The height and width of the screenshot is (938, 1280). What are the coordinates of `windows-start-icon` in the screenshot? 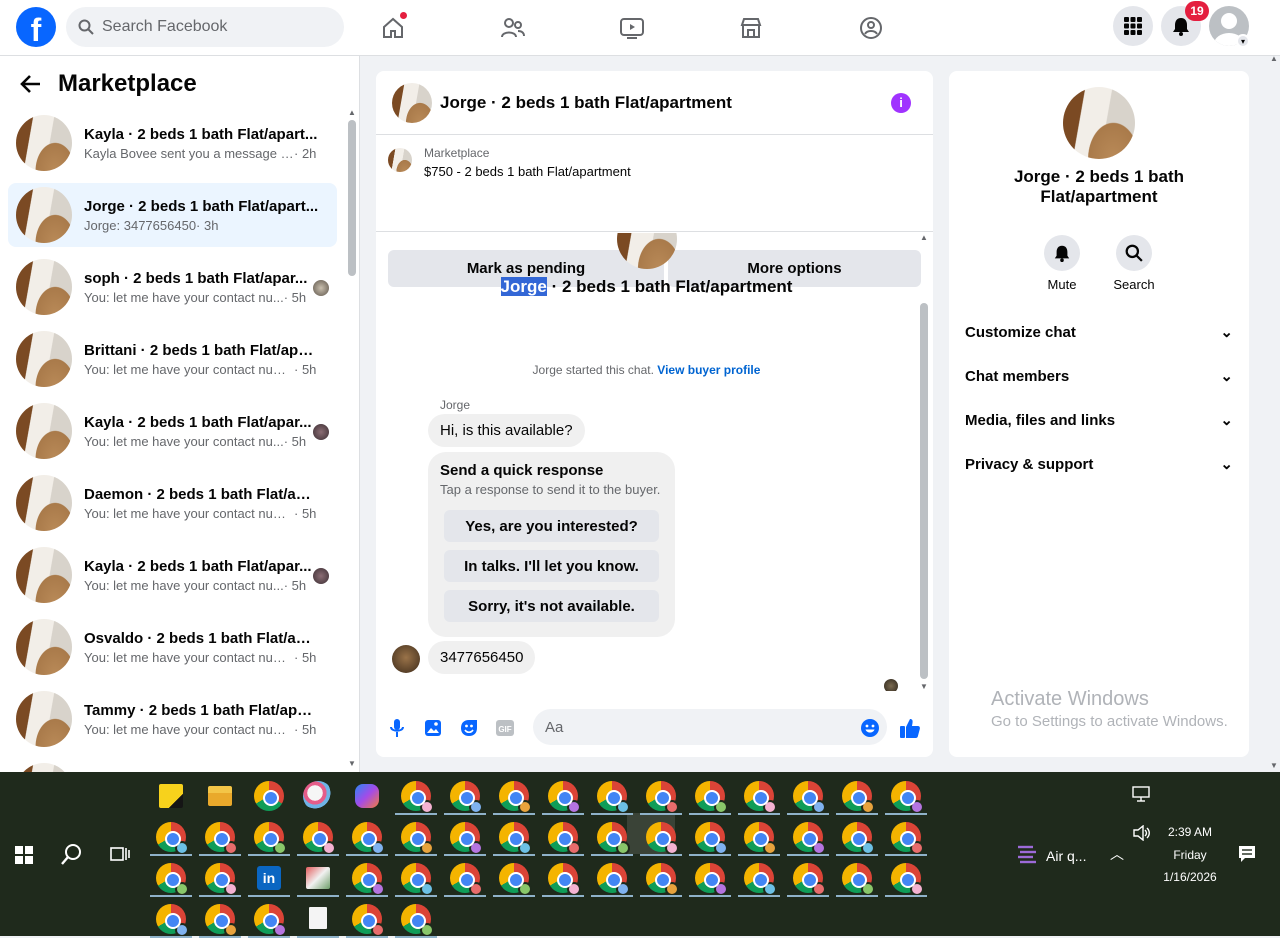 It's located at (24, 855).